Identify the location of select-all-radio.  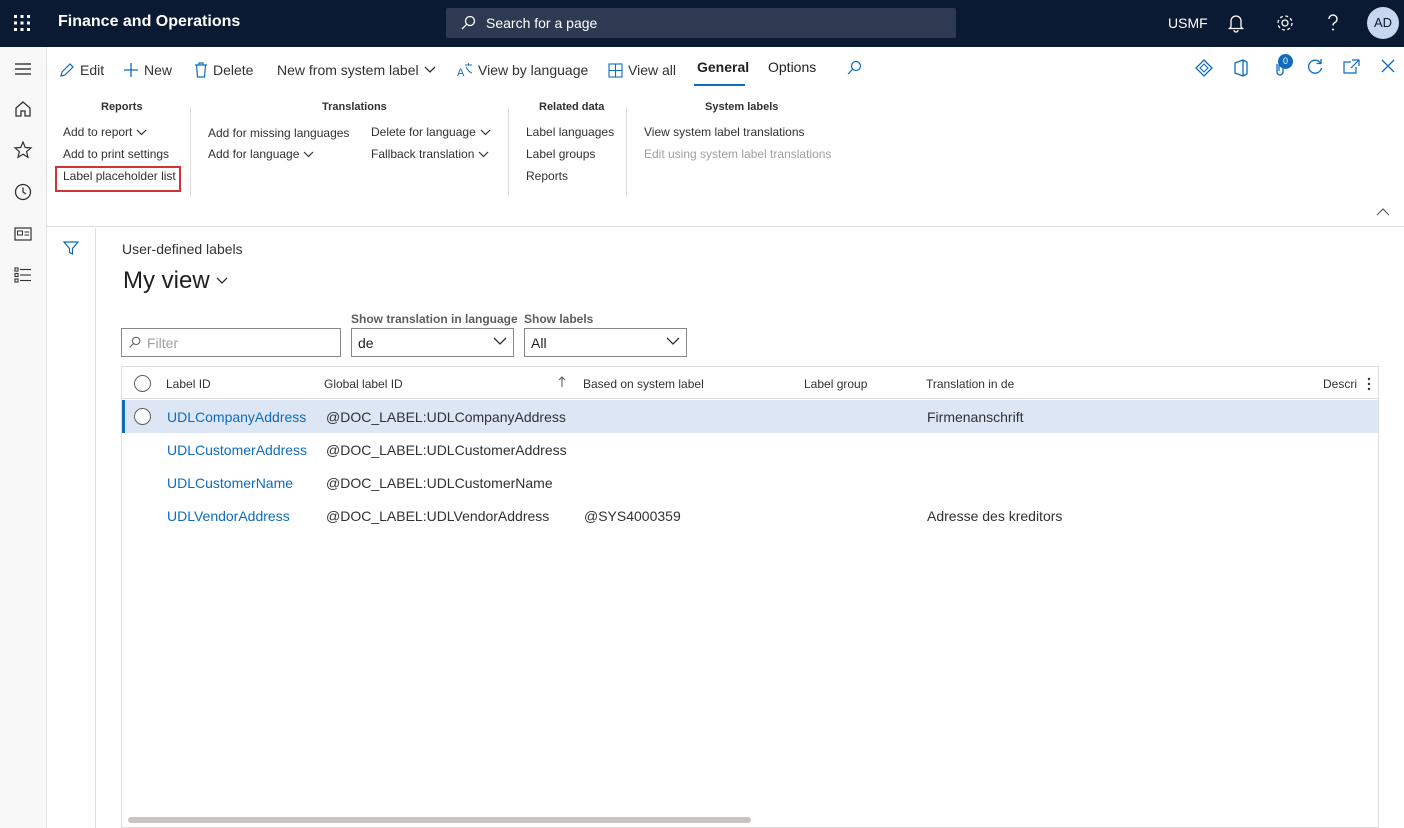
(142, 383).